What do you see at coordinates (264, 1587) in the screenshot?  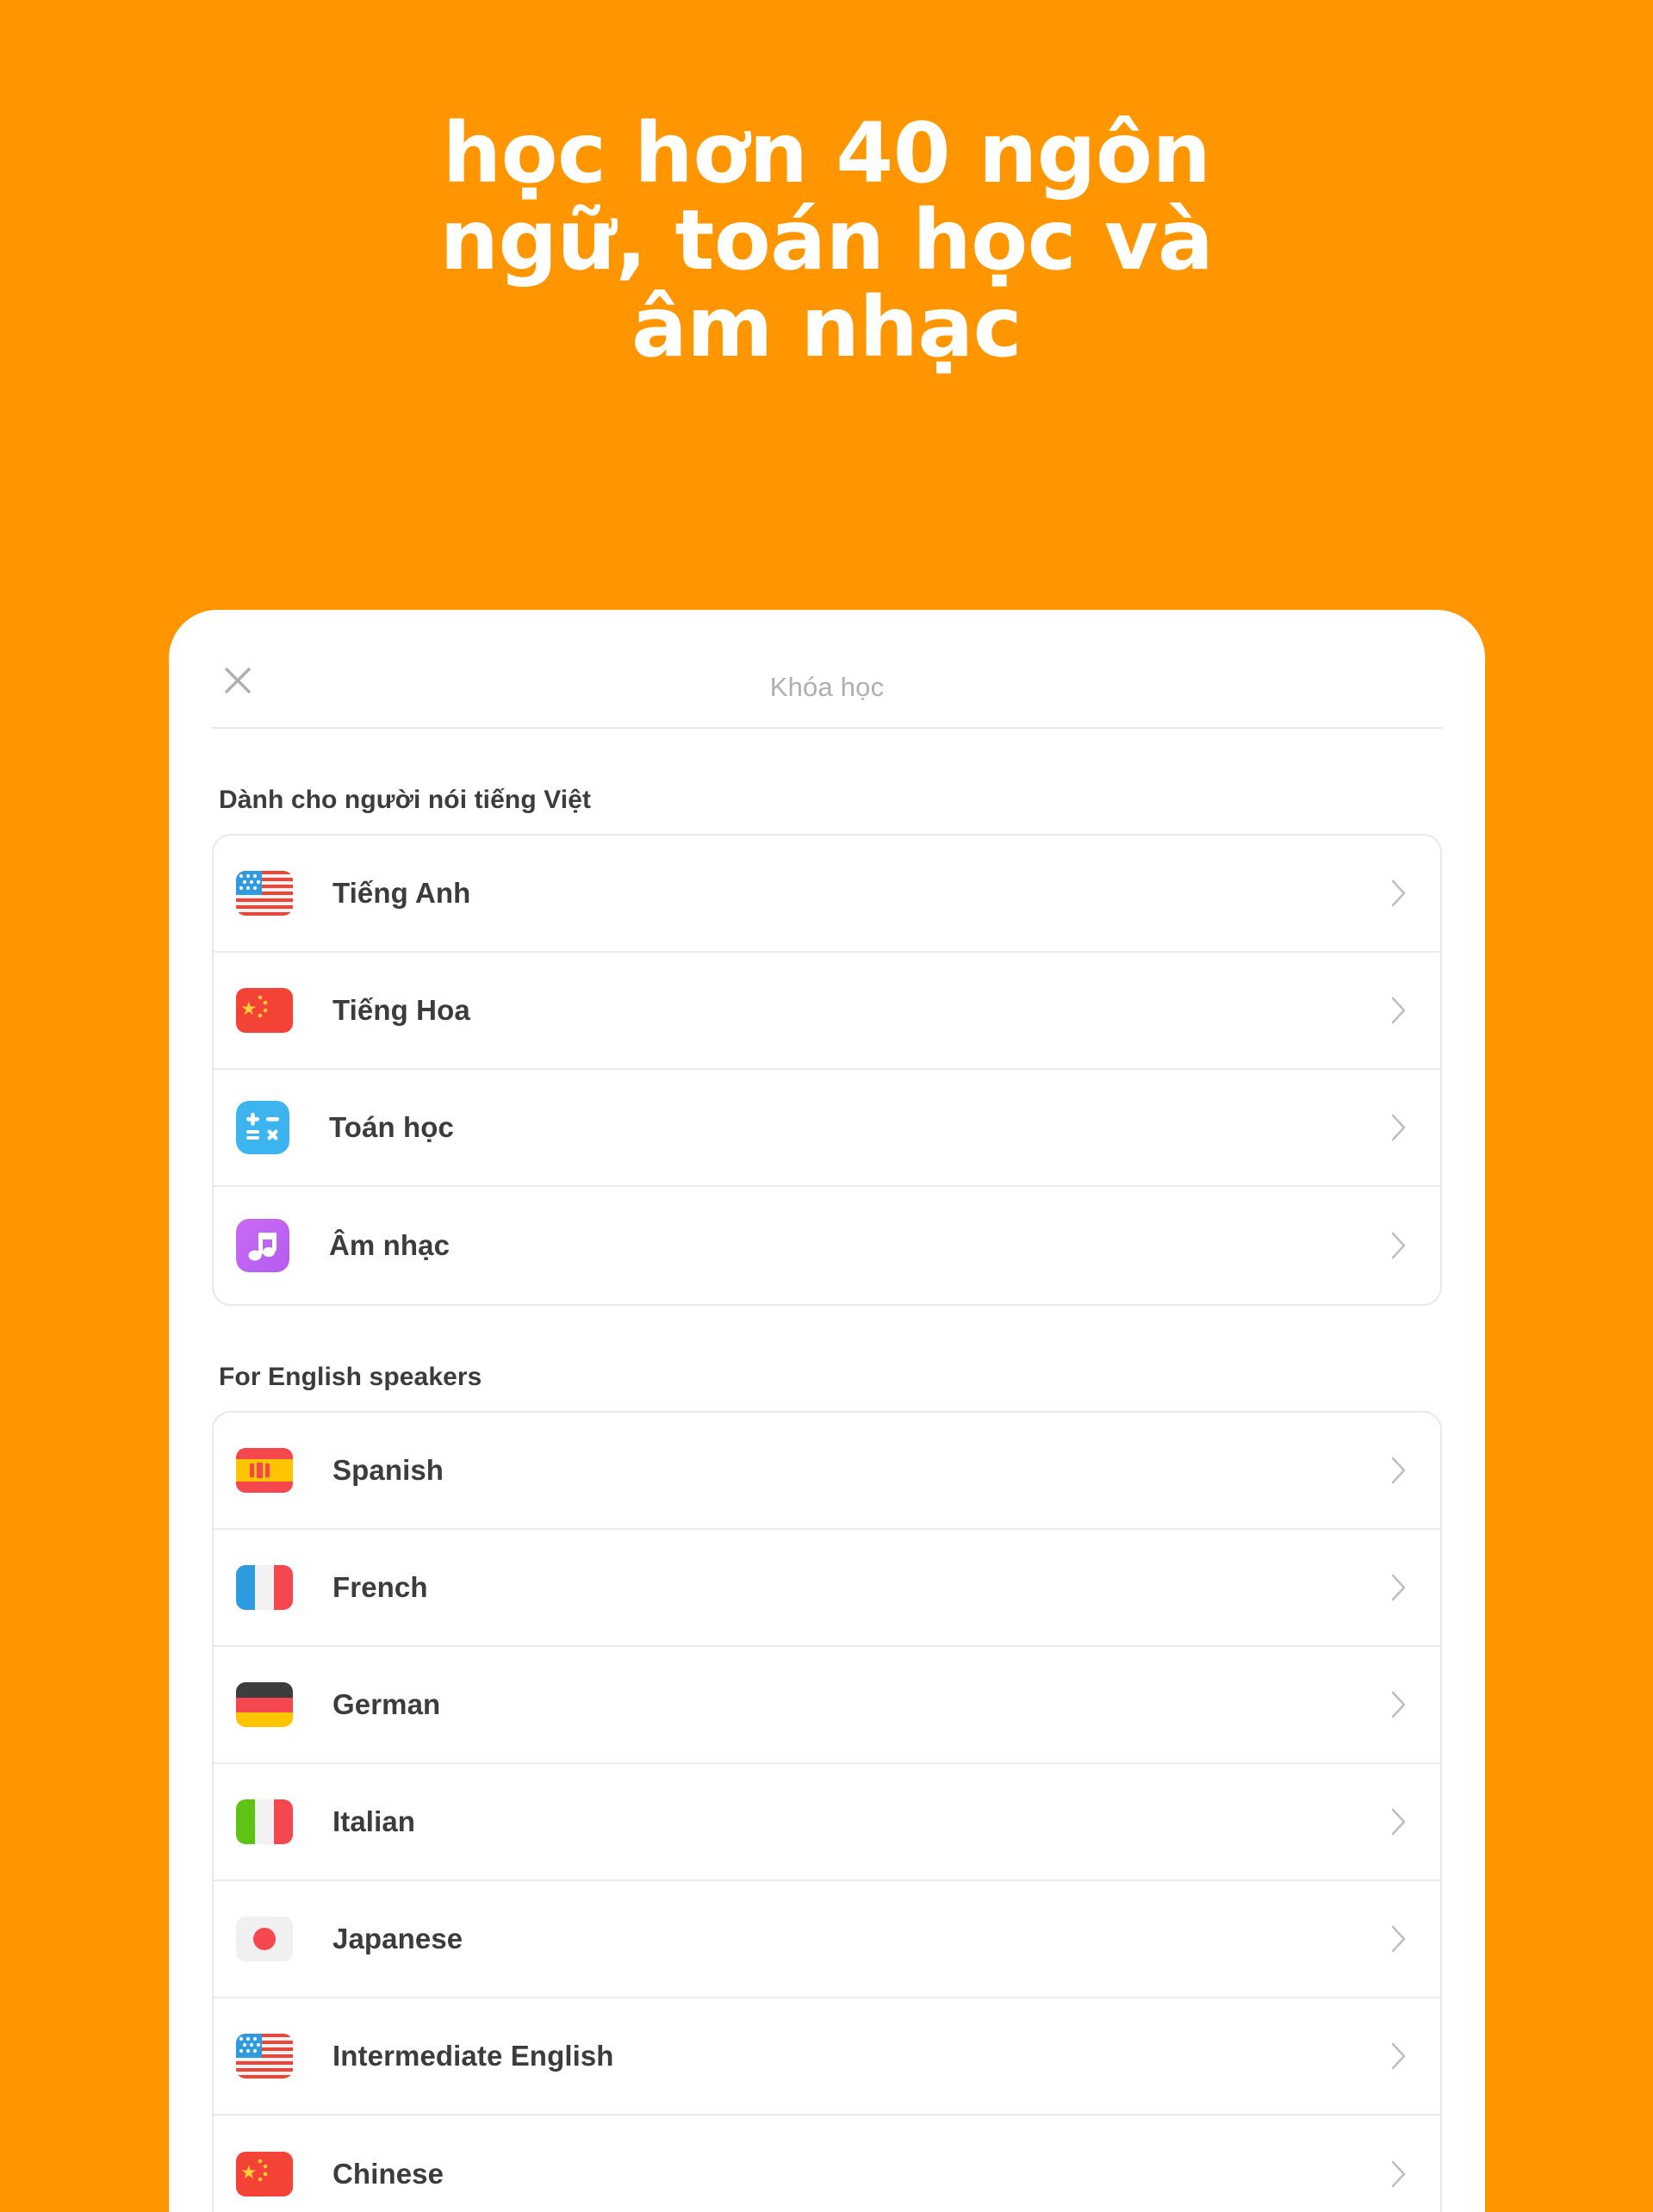 I see `flag-fr-icon` at bounding box center [264, 1587].